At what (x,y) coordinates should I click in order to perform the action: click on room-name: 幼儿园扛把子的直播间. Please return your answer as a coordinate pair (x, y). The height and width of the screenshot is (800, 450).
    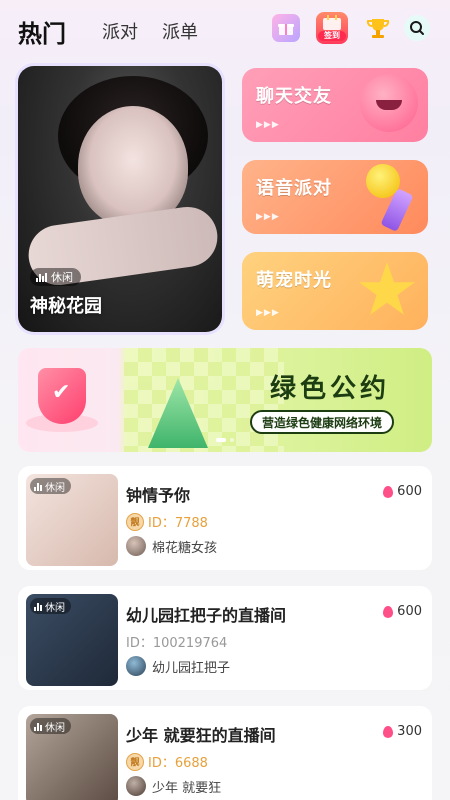
    Looking at the image, I should click on (206, 615).